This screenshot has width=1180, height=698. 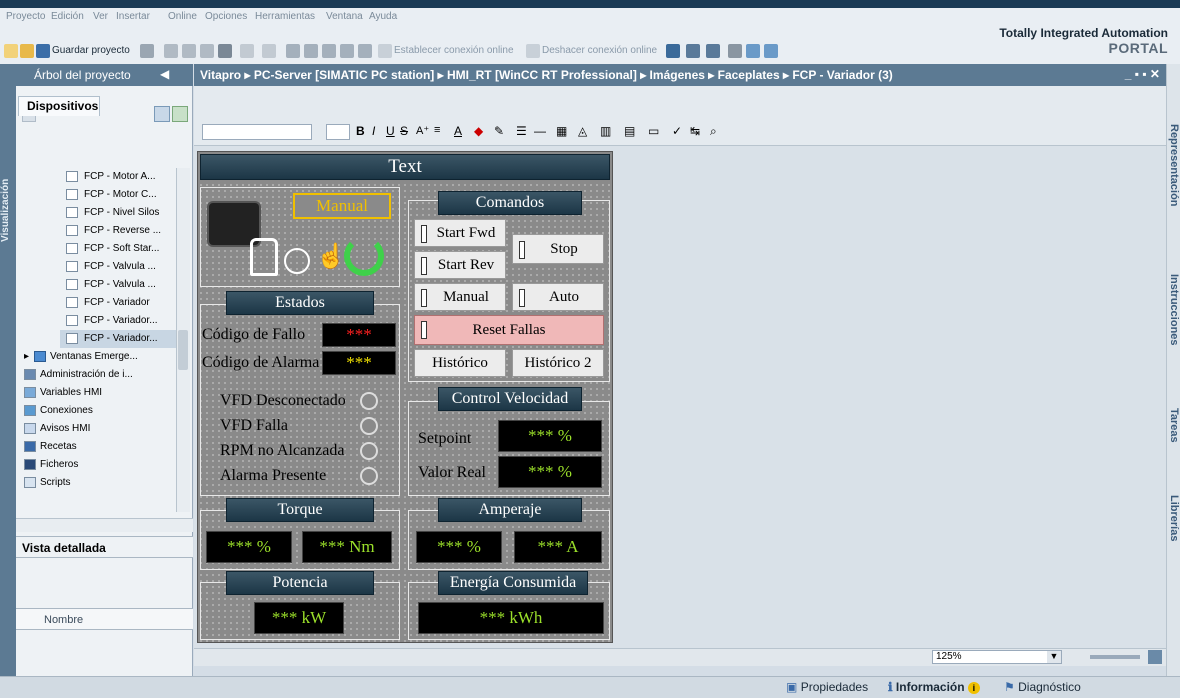 What do you see at coordinates (344, 16) in the screenshot?
I see `menu-ventana: Ventana` at bounding box center [344, 16].